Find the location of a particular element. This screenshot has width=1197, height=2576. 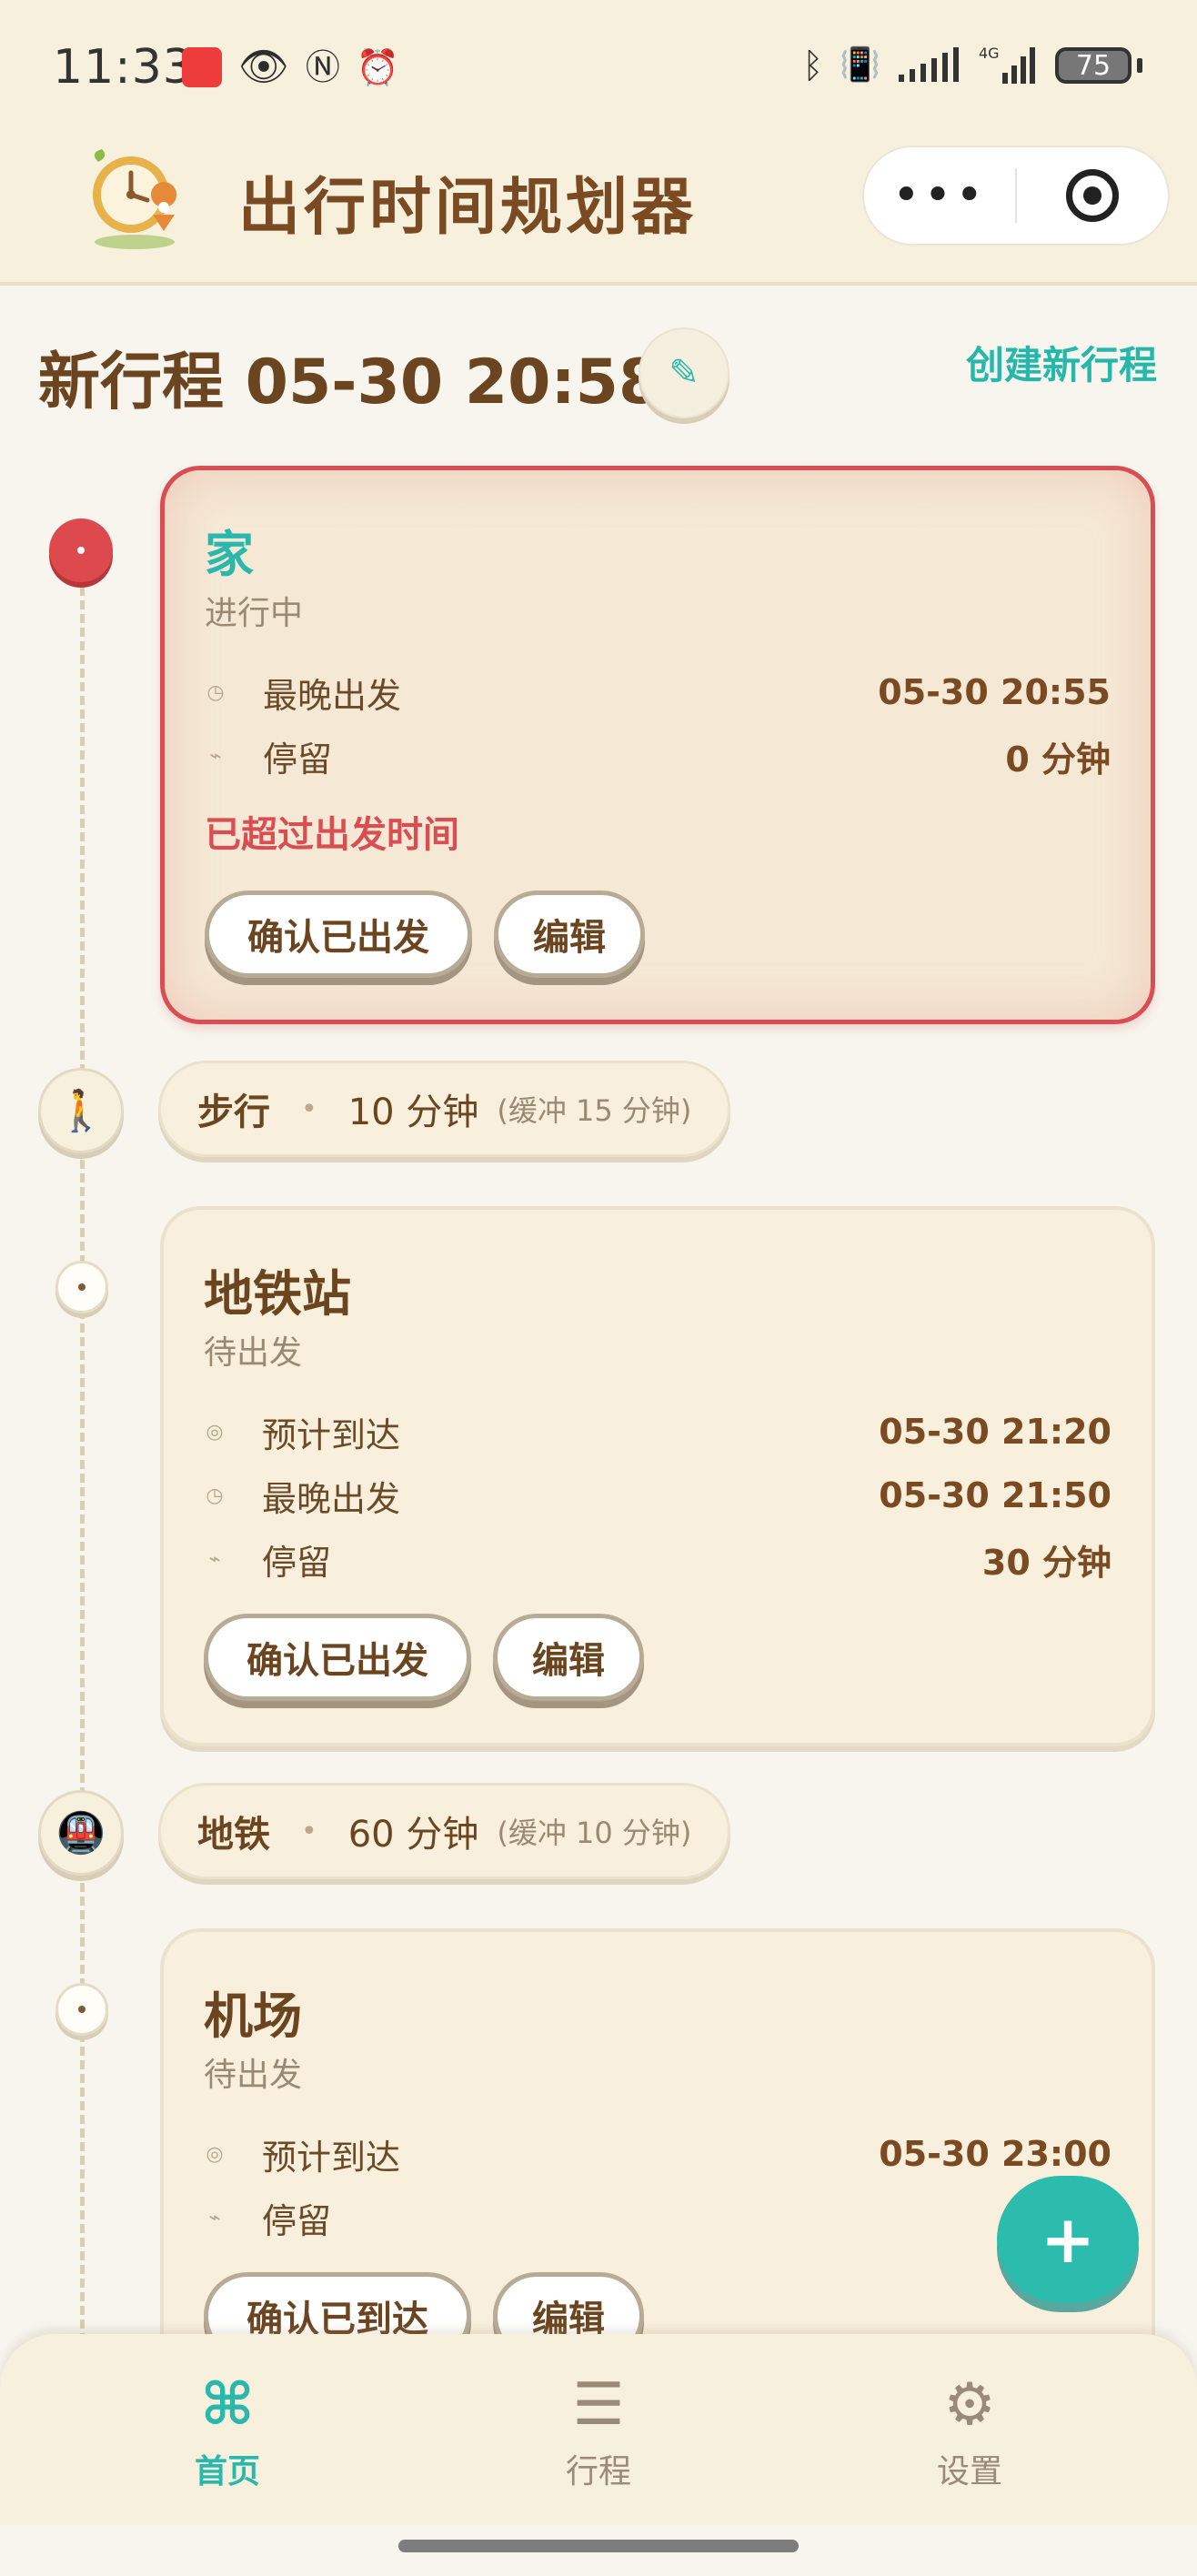

nav-trips: ☰ 行程 is located at coordinates (598, 2431).